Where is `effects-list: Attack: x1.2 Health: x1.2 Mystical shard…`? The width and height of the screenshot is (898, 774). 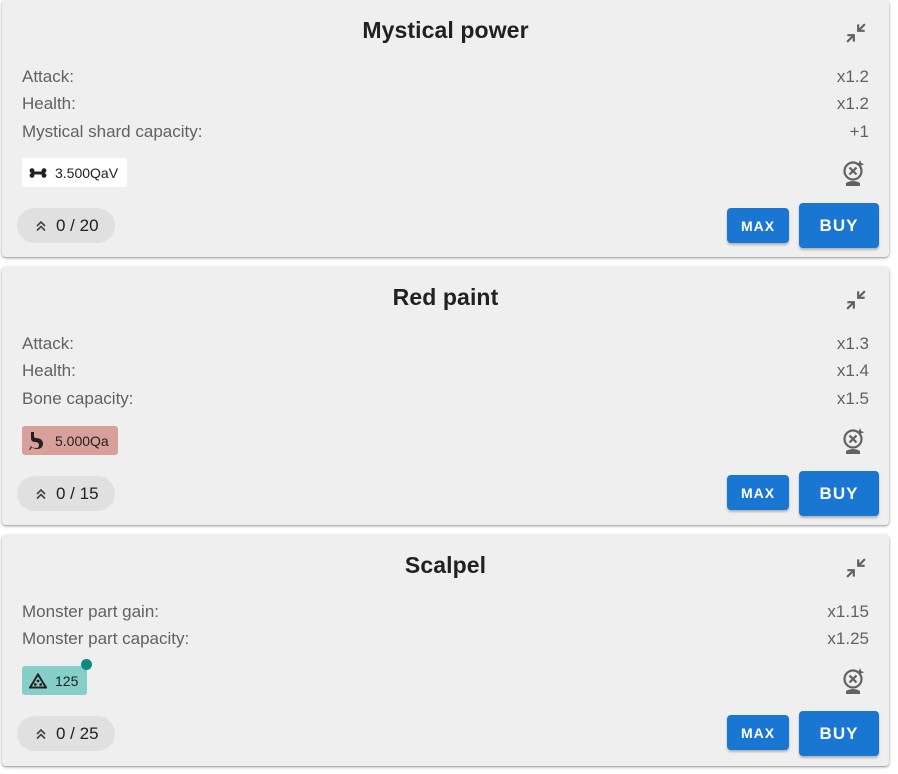 effects-list: Attack: x1.2 Health: x1.2 Mystical shard… is located at coordinates (445, 104).